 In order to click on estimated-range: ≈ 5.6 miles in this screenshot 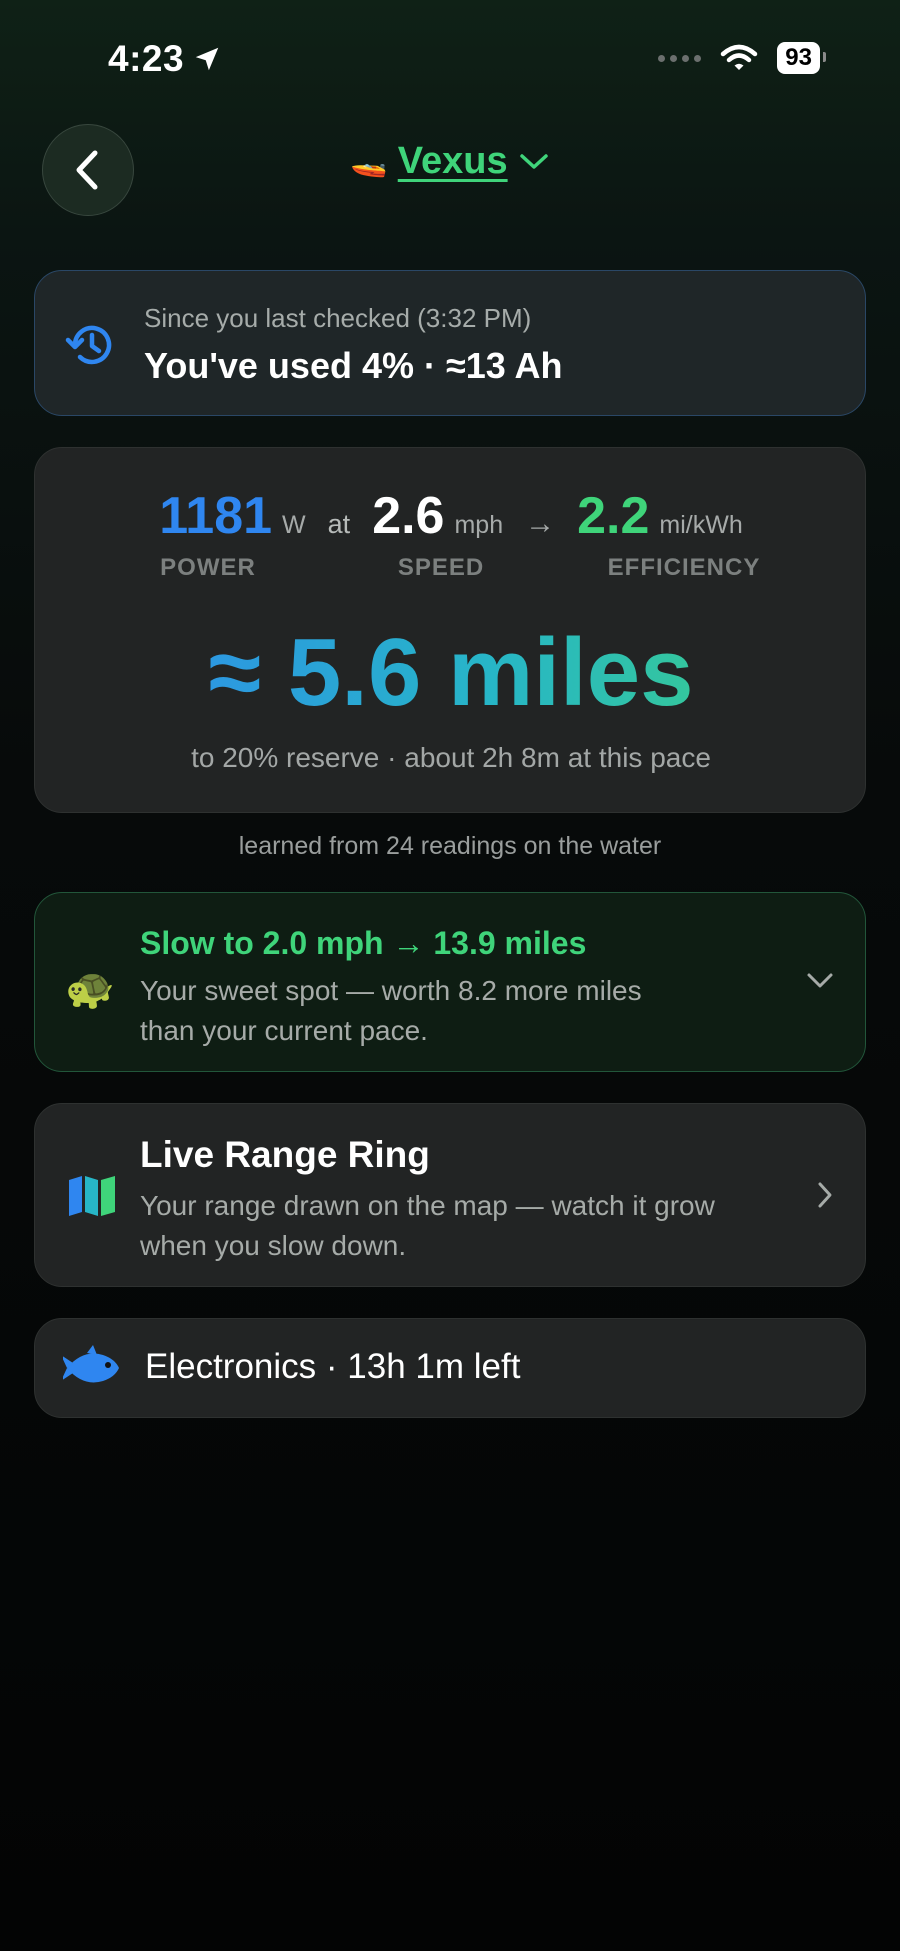, I will do `click(451, 673)`.